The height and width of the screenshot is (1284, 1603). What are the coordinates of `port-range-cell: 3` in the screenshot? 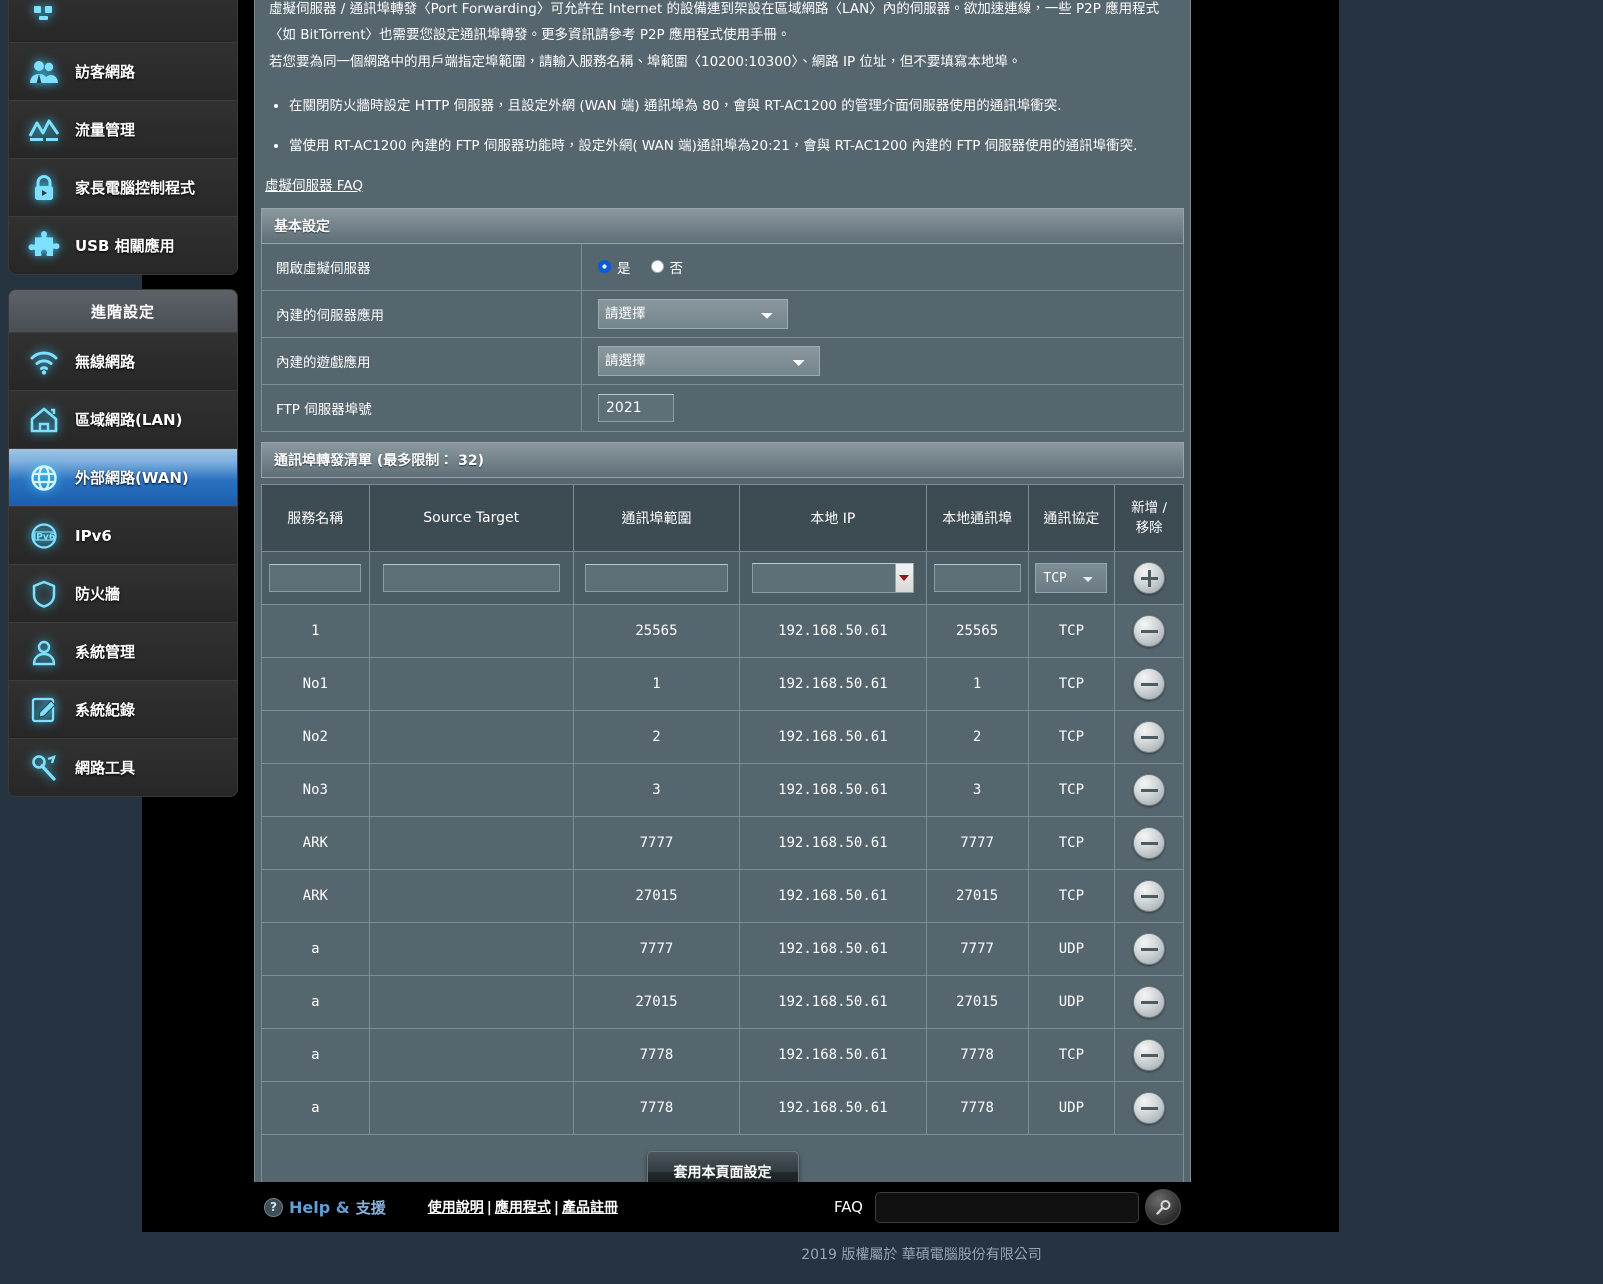 It's located at (656, 790).